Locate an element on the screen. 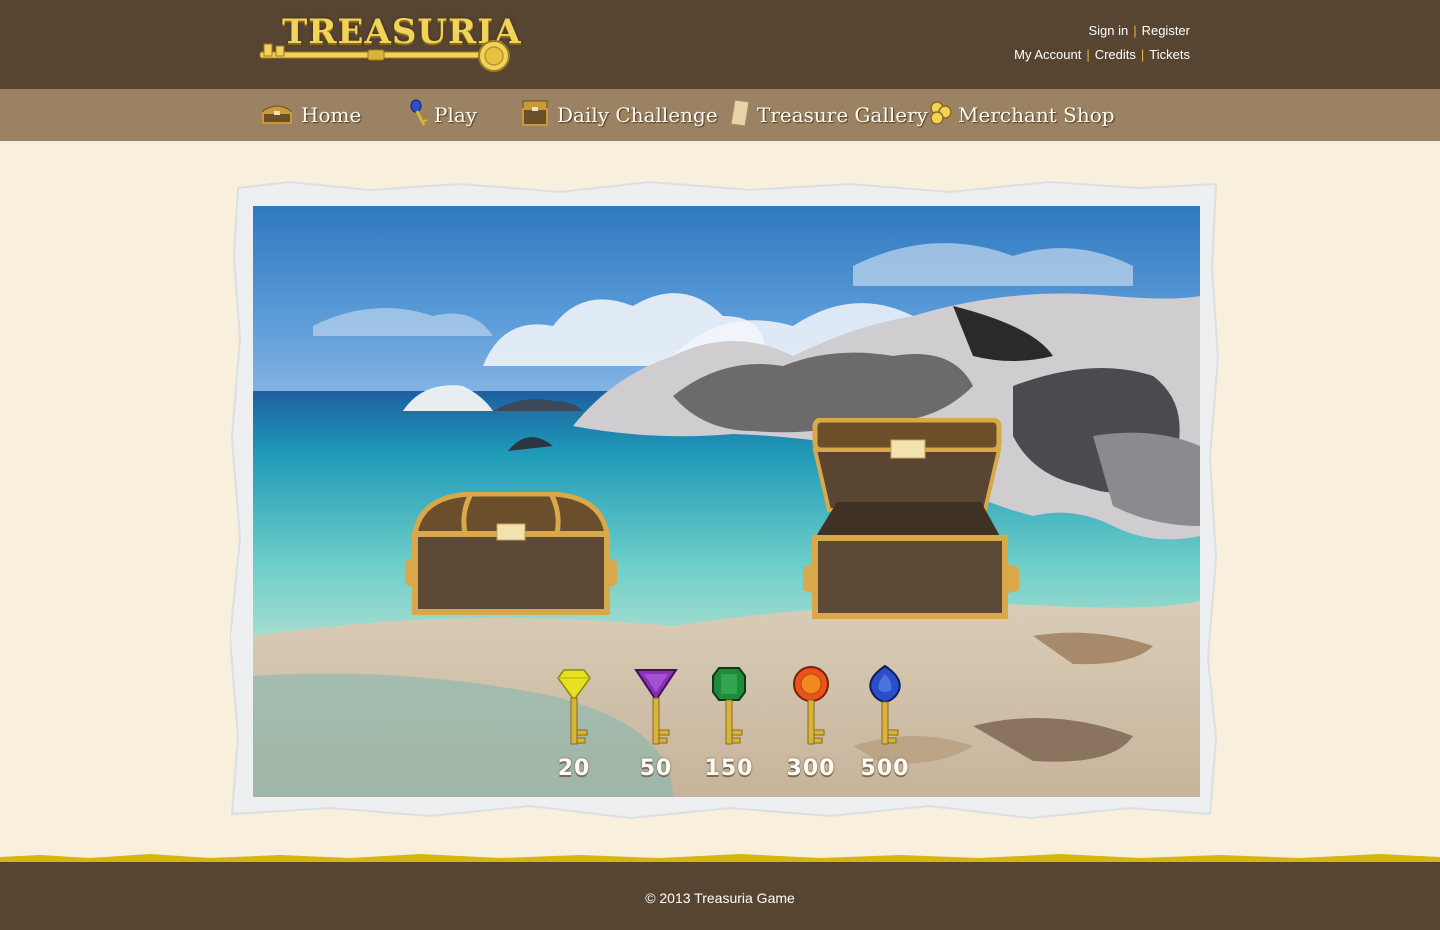 The height and width of the screenshot is (930, 1440). key-50: 50 is located at coordinates (656, 724).